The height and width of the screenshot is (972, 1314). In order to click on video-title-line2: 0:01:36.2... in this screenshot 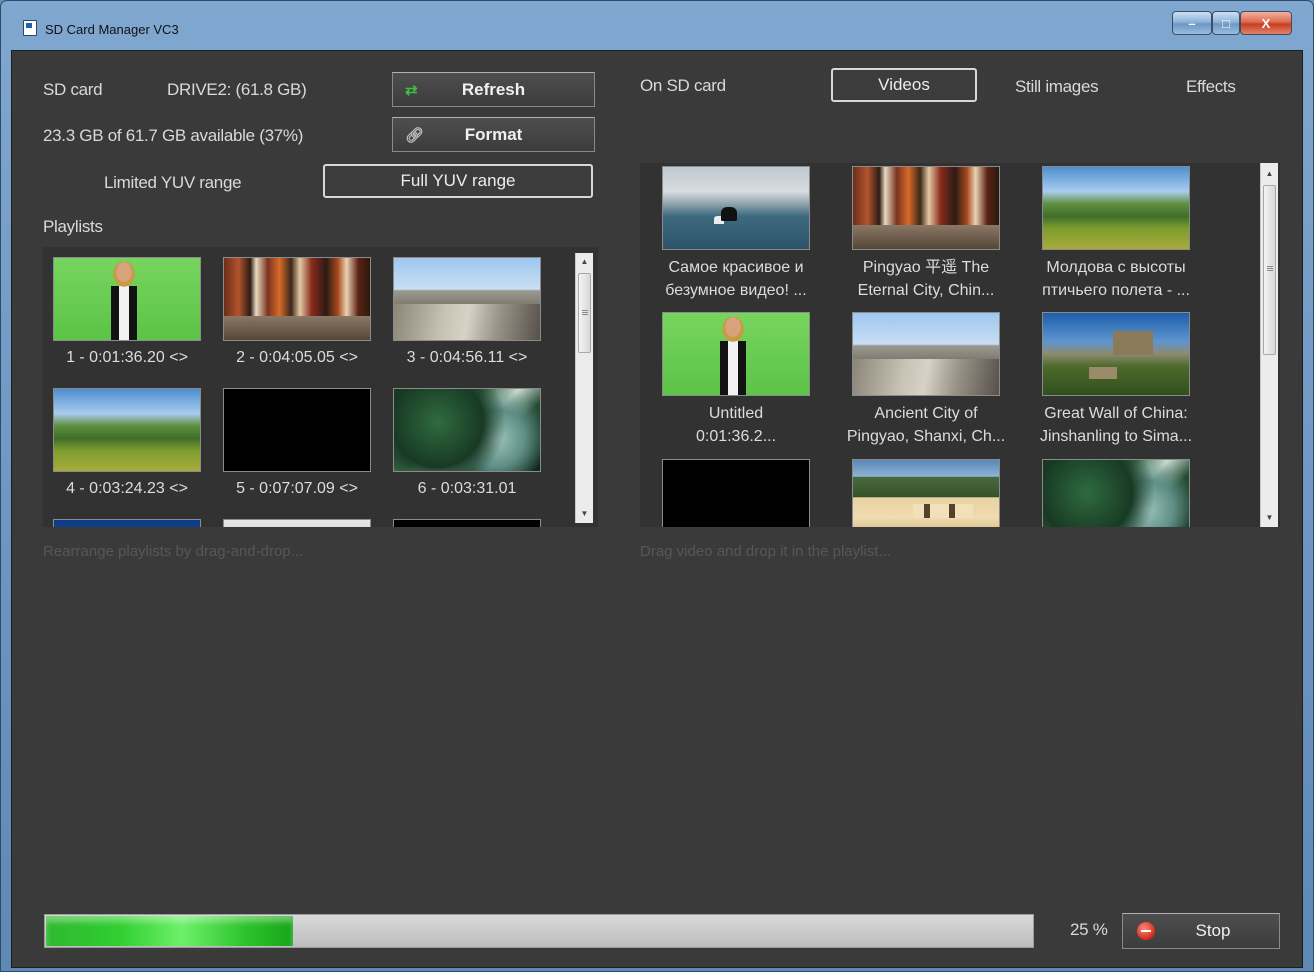, I will do `click(736, 436)`.